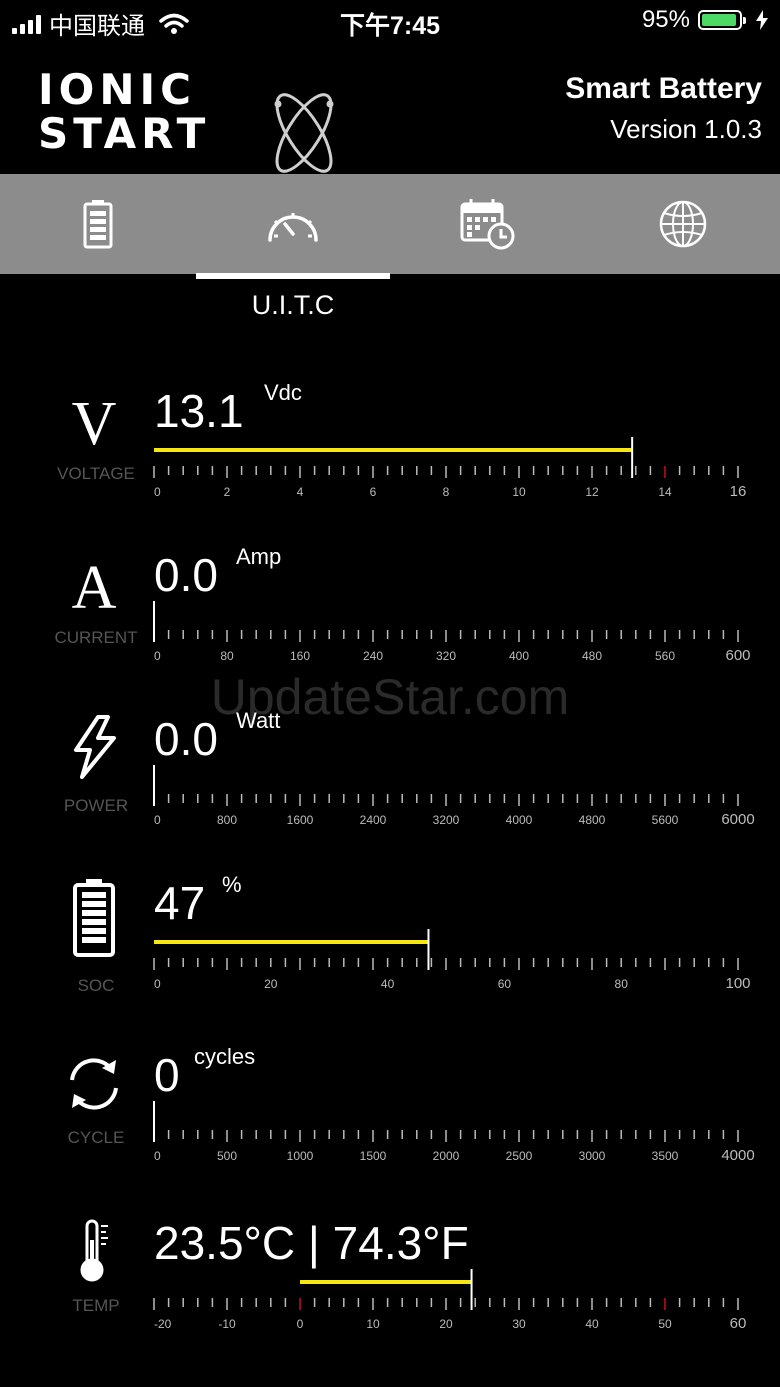 The image size is (780, 1387). What do you see at coordinates (665, 19) in the screenshot?
I see `battery-percent: 95%` at bounding box center [665, 19].